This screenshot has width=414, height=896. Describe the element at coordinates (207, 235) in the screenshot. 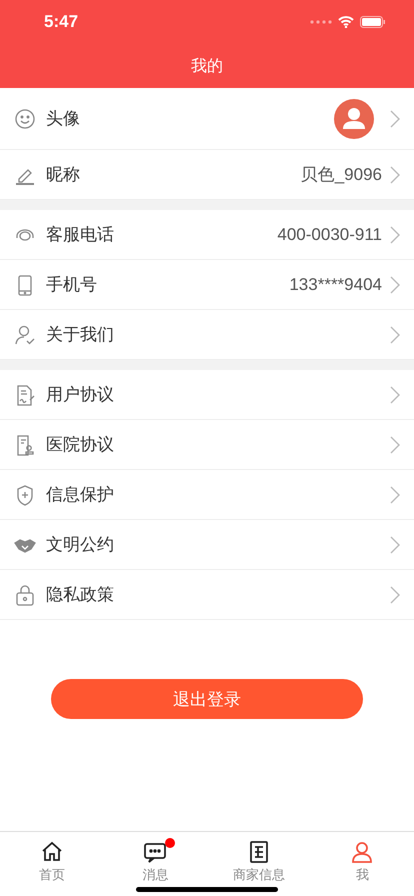

I see `settings-row: 客服电话 400-0030-911` at that location.